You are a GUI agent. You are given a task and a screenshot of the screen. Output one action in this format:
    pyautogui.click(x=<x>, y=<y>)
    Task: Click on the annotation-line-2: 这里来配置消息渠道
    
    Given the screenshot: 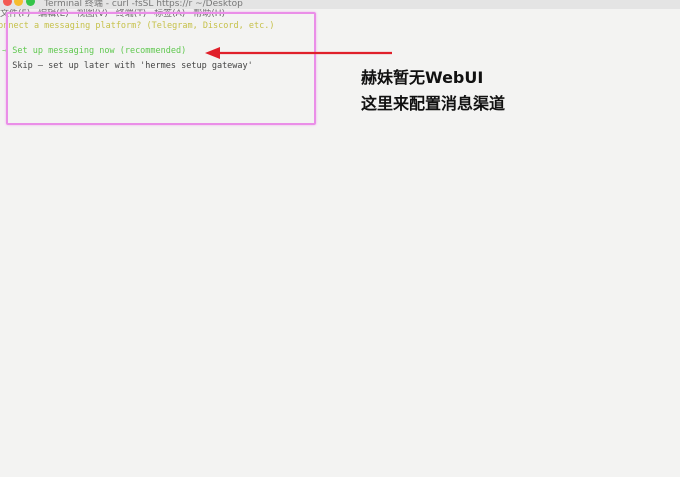 What is the action you would take?
    pyautogui.click(x=433, y=103)
    